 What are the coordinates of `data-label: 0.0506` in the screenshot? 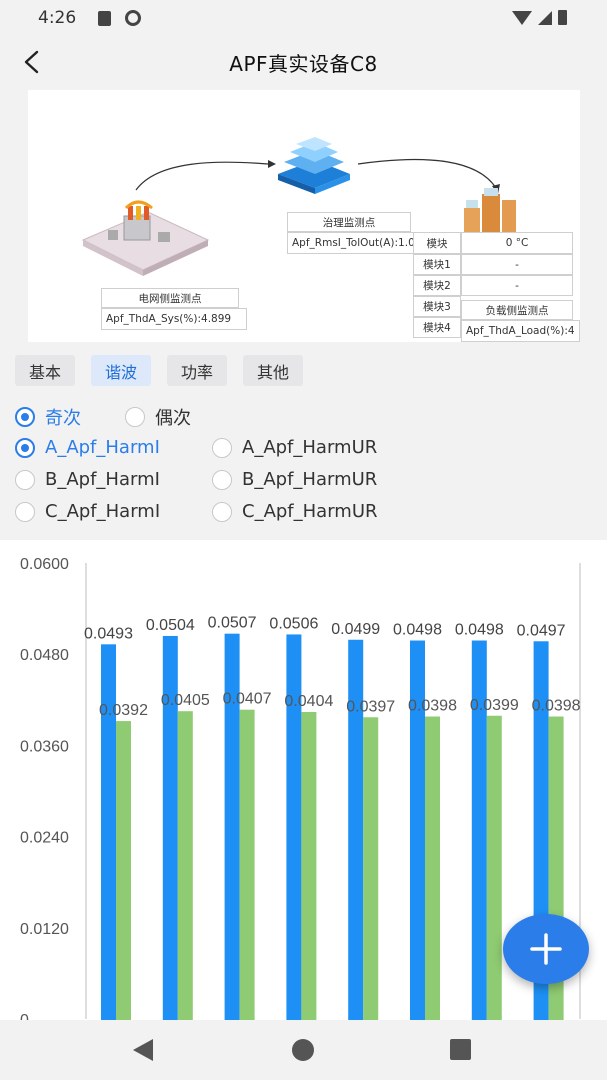 It's located at (293, 623).